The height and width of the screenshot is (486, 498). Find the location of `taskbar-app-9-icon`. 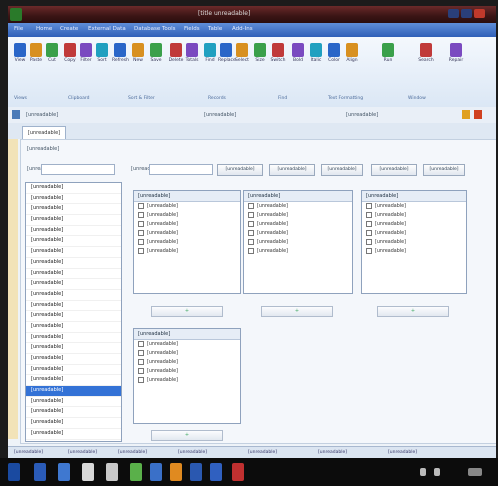

taskbar-app-9-icon is located at coordinates (216, 472).